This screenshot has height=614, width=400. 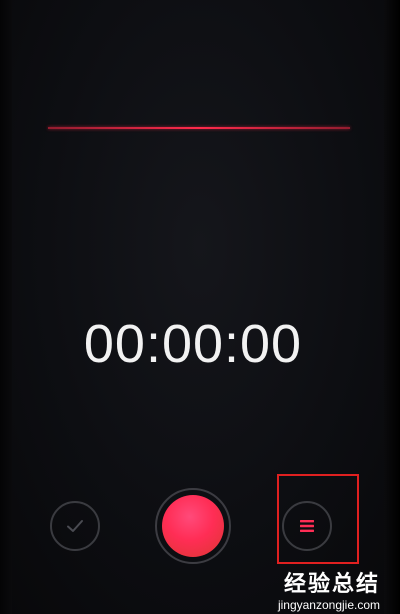 I want to click on check-icon, so click(x=75, y=526).